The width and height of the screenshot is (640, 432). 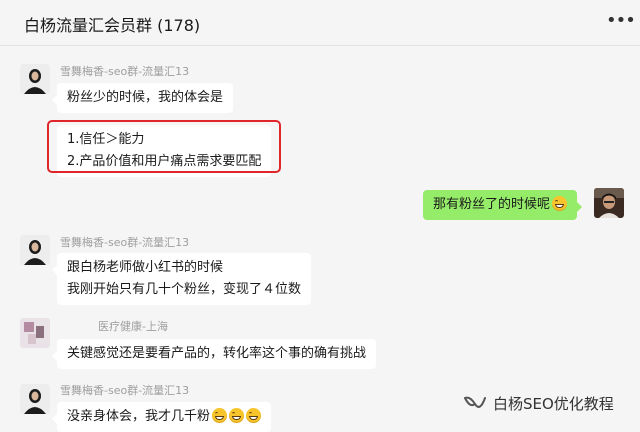 What do you see at coordinates (133, 326) in the screenshot?
I see `sender-name: 医疗健康-上海` at bounding box center [133, 326].